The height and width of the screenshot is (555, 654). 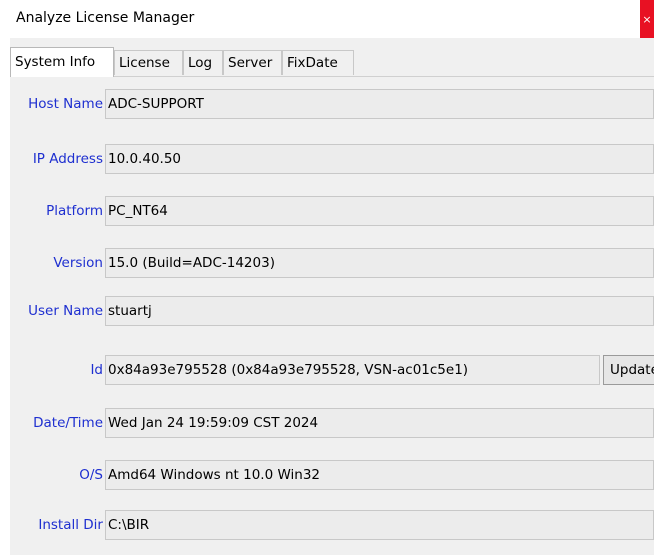 What do you see at coordinates (379, 311) in the screenshot?
I see `user-name-field: stuartj` at bounding box center [379, 311].